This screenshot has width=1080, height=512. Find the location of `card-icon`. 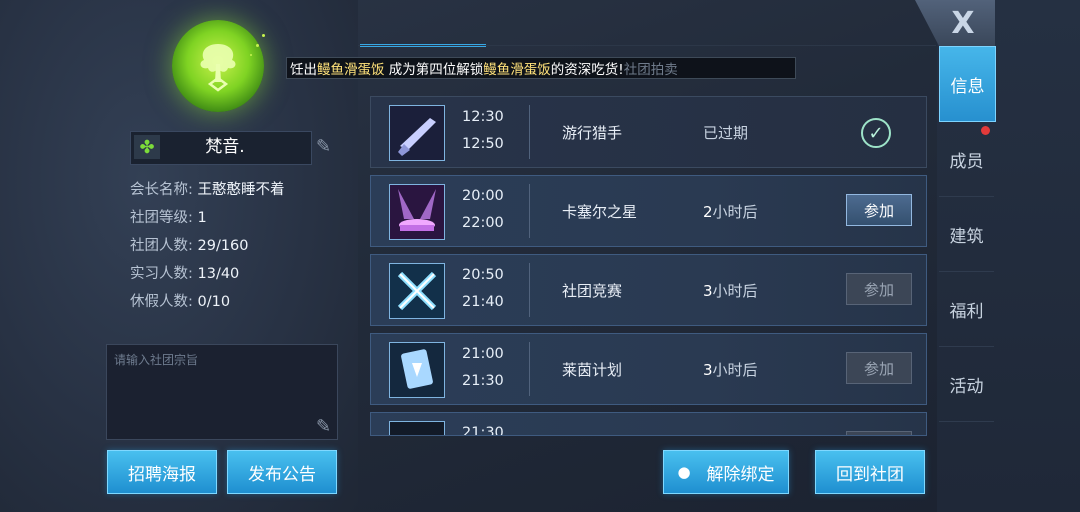

card-icon is located at coordinates (417, 370).